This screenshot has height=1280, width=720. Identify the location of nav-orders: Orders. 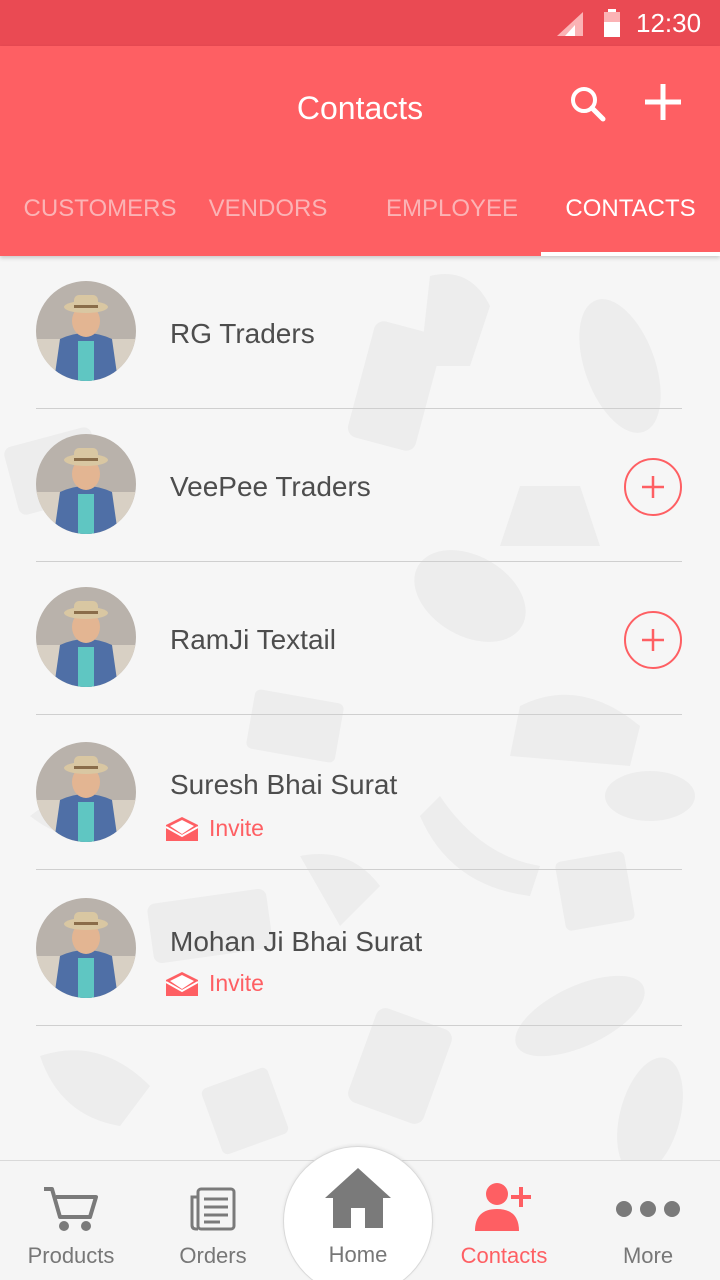
(213, 1220).